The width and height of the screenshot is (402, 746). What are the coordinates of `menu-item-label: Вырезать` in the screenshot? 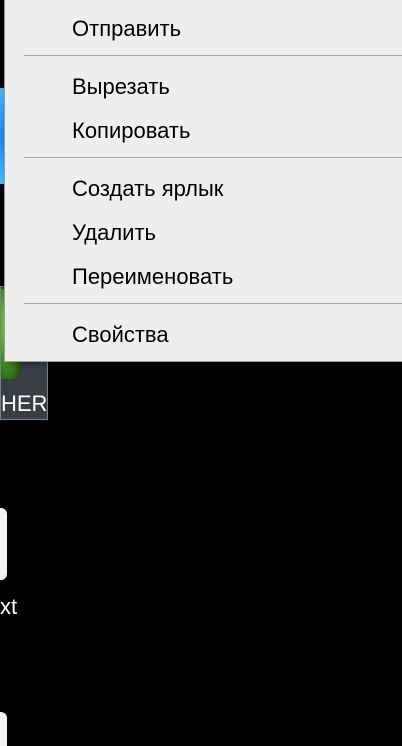 It's located at (121, 86).